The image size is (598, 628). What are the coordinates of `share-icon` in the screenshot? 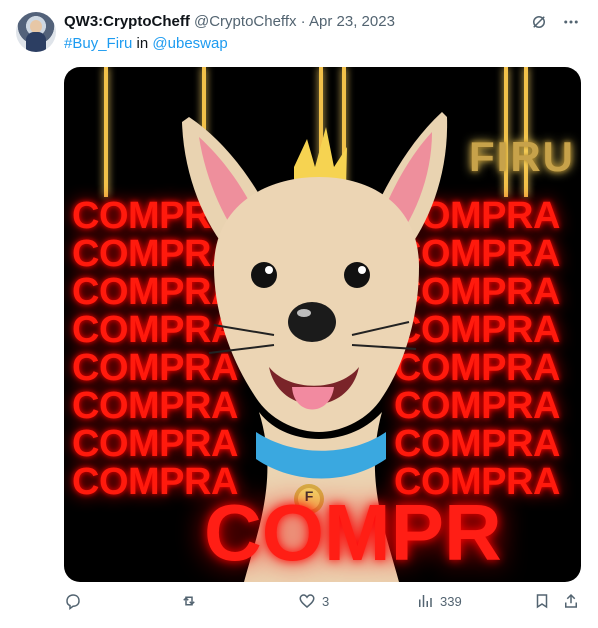 It's located at (571, 601).